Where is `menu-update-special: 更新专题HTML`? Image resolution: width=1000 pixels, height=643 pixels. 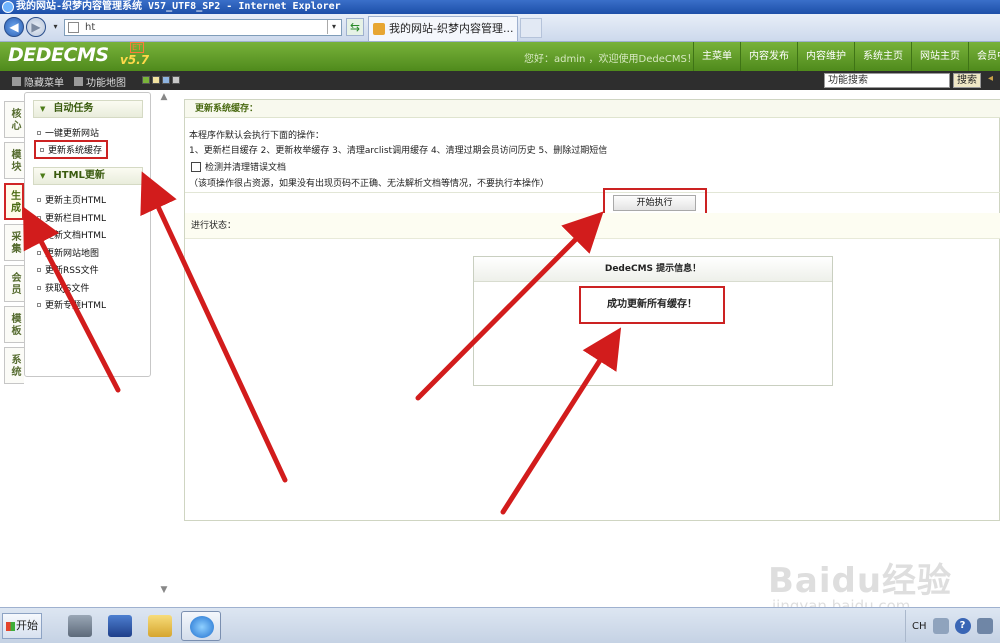
menu-update-special: 更新专题HTML is located at coordinates (71, 304).